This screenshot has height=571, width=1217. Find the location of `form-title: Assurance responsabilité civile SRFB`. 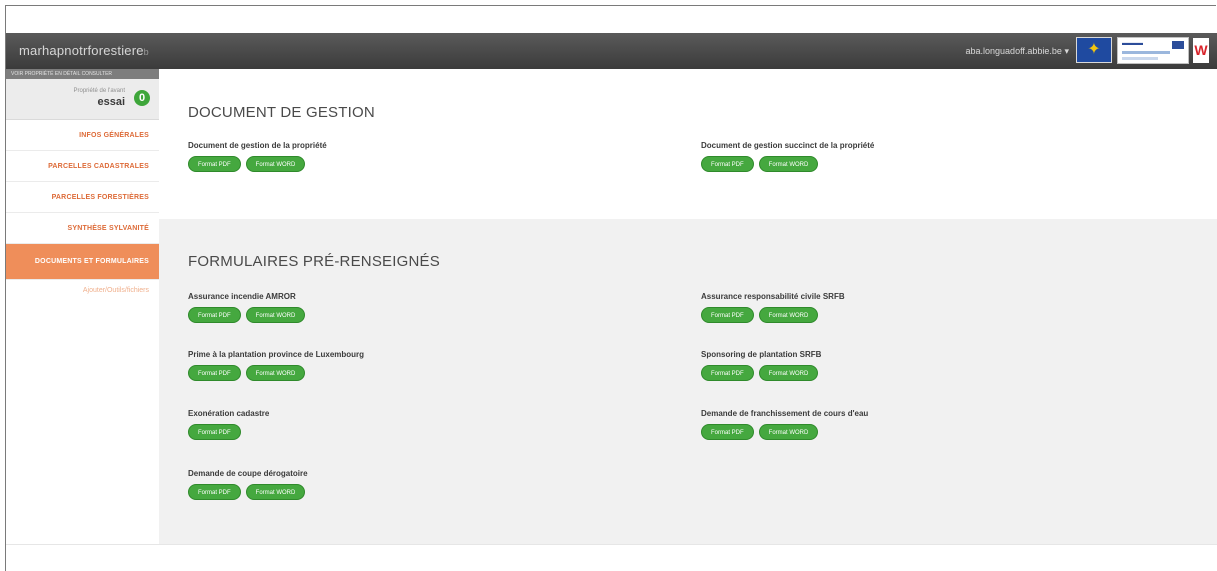

form-title: Assurance responsabilité civile SRFB is located at coordinates (773, 296).